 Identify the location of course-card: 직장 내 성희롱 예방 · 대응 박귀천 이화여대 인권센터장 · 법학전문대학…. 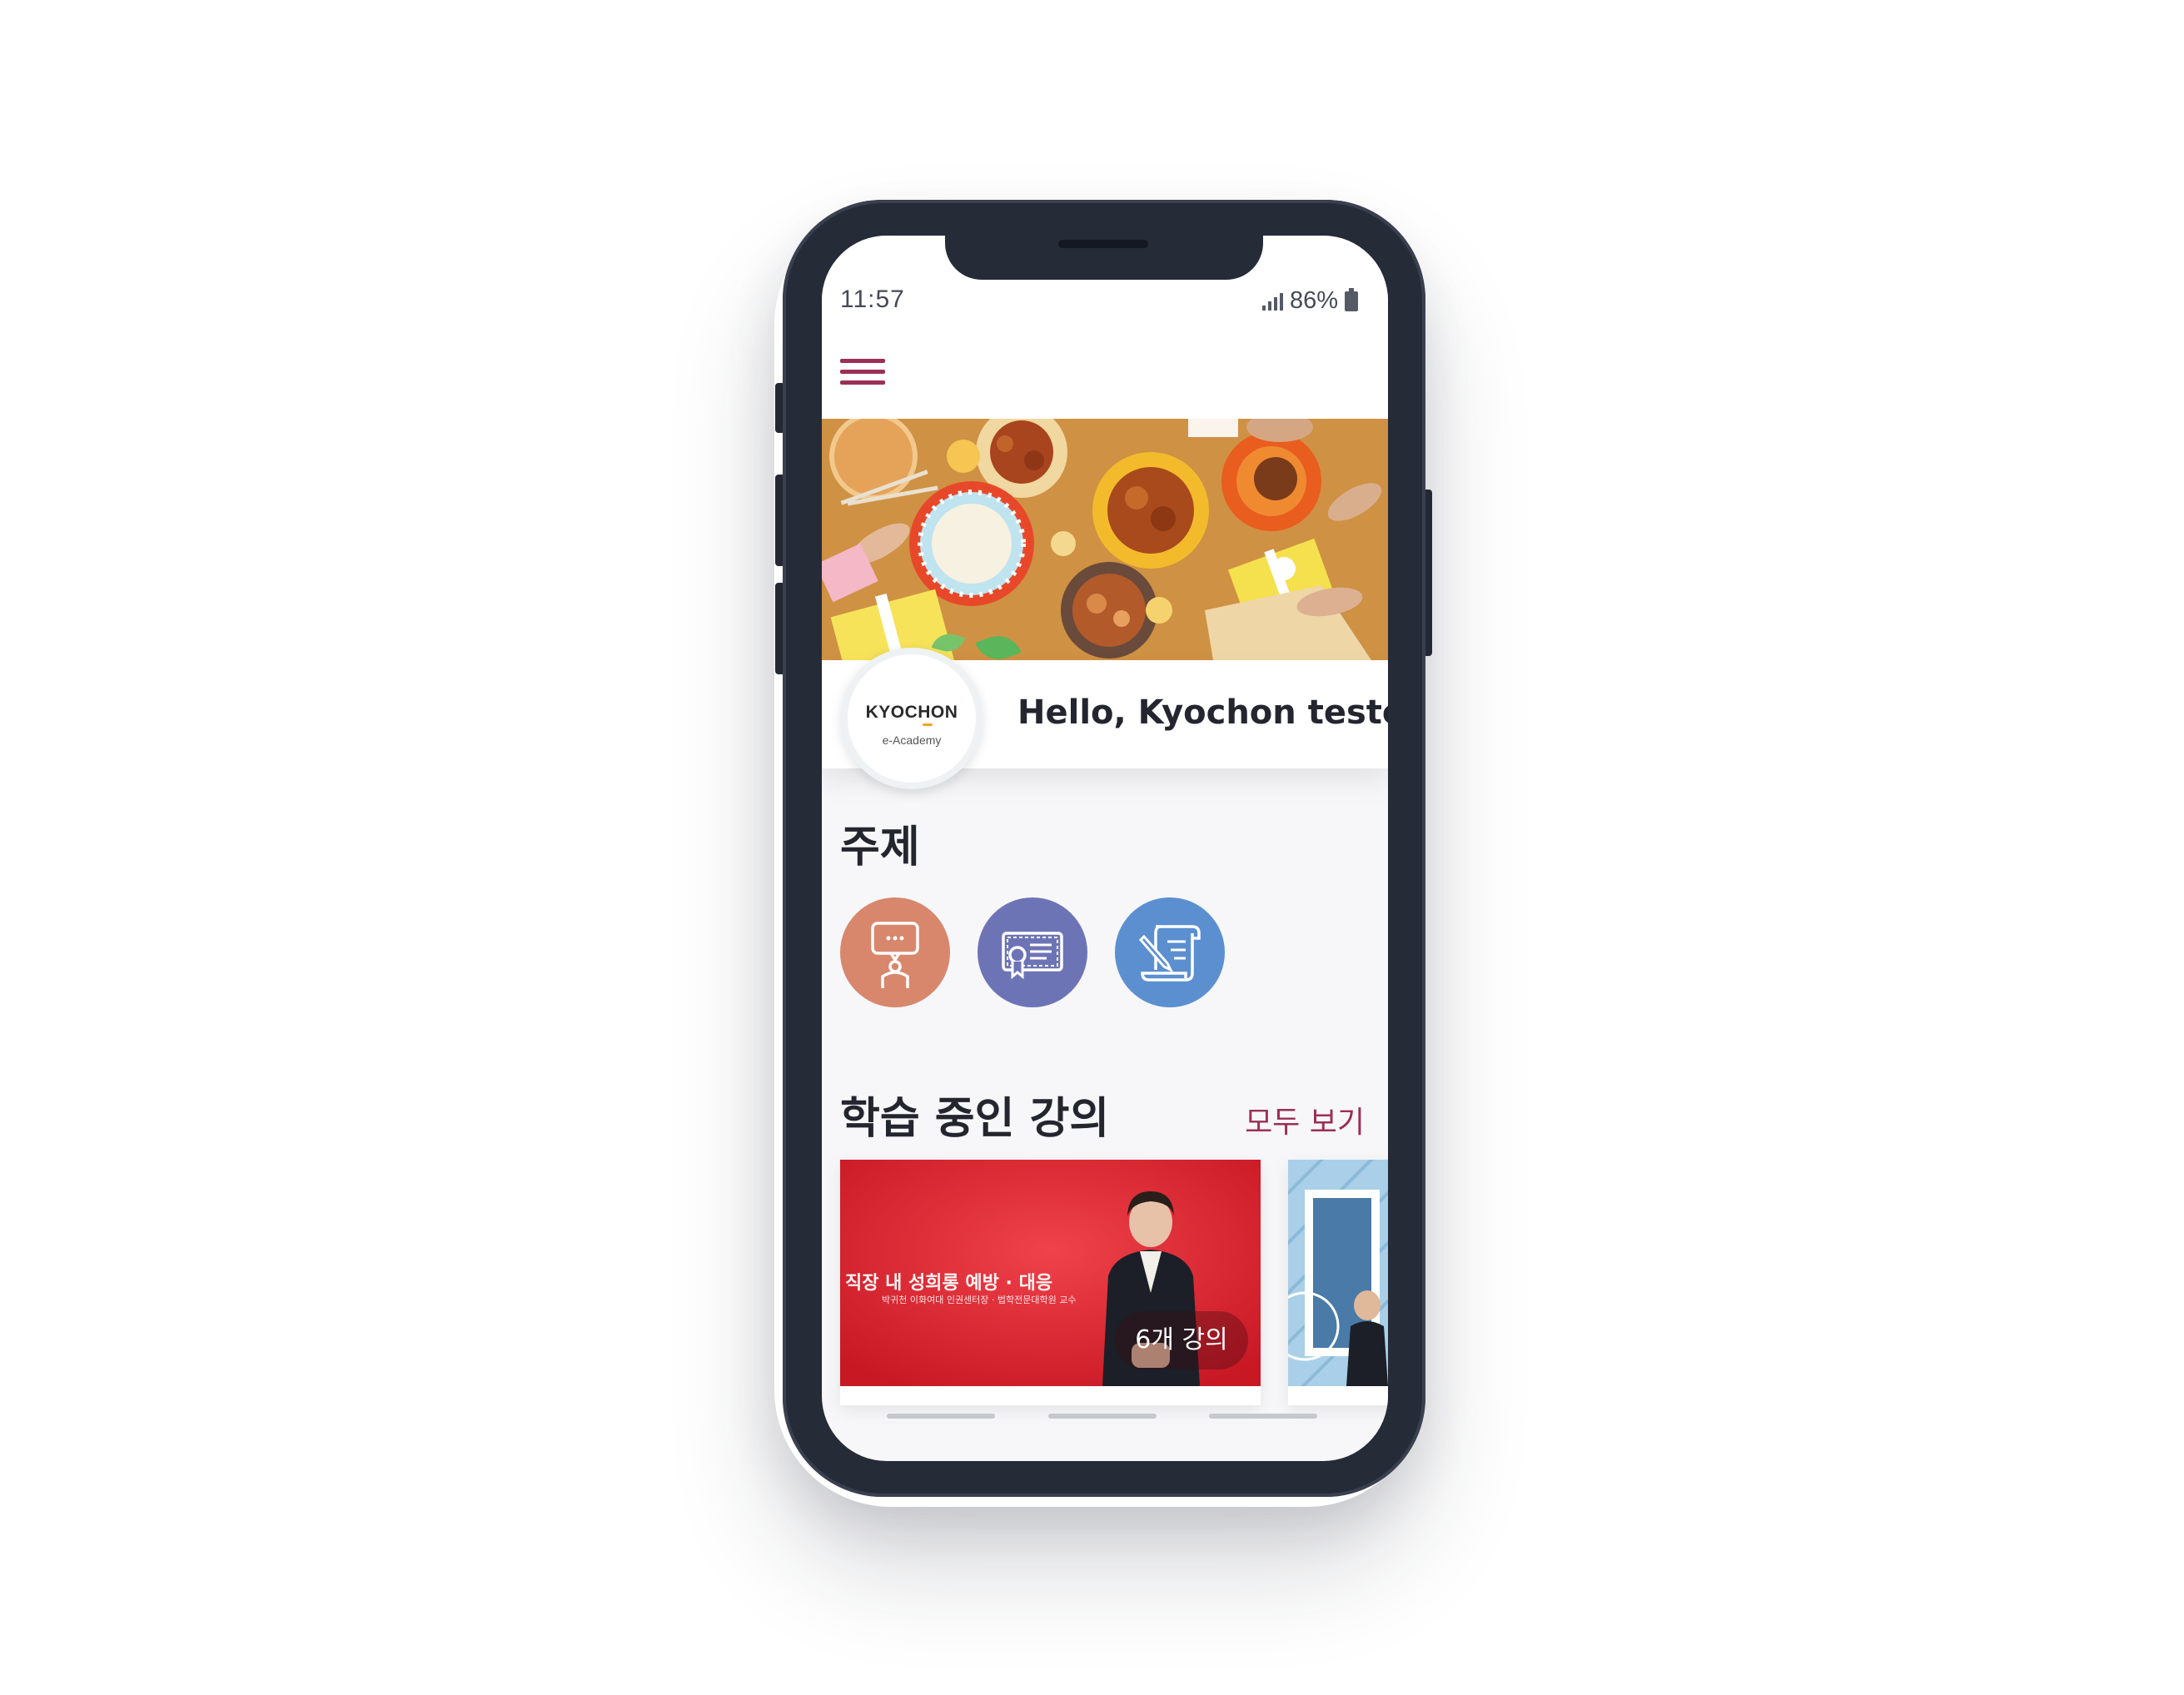
(1050, 1282).